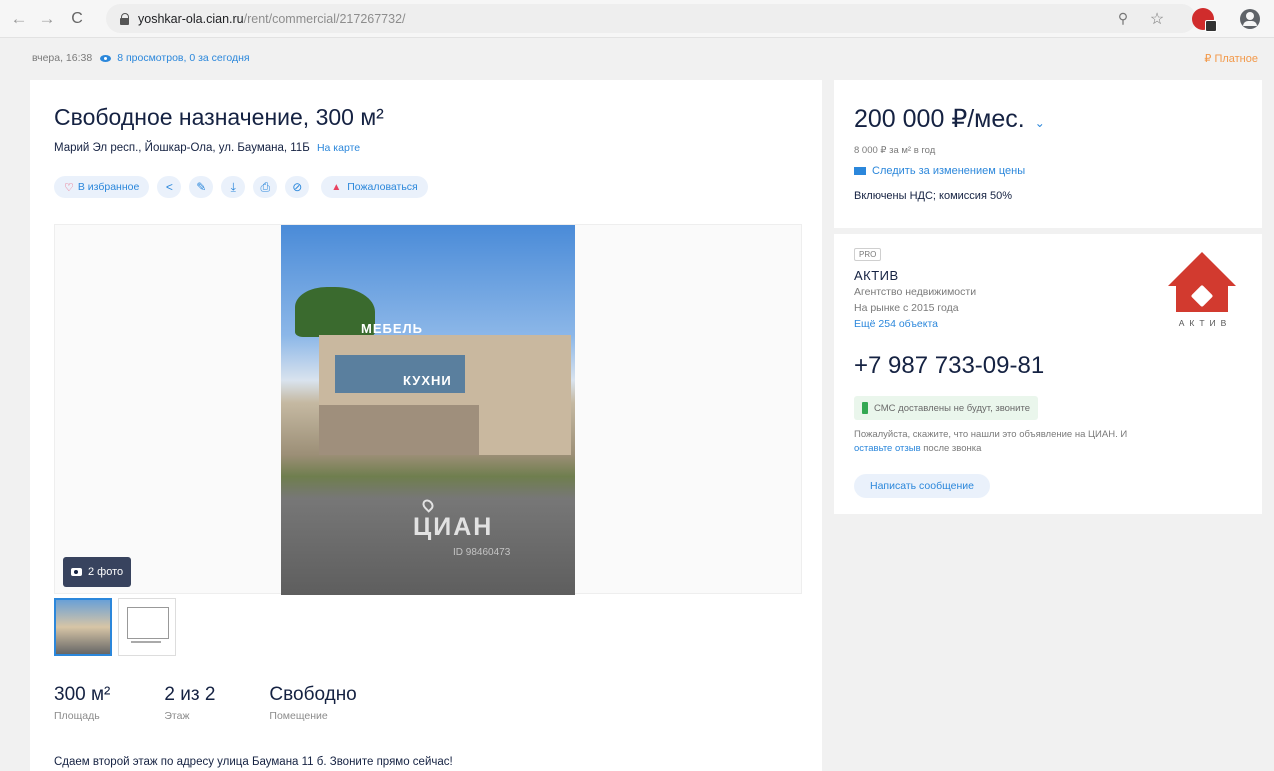  Describe the element at coordinates (876, 275) in the screenshot. I see `agent-name: АКТИВ` at that location.